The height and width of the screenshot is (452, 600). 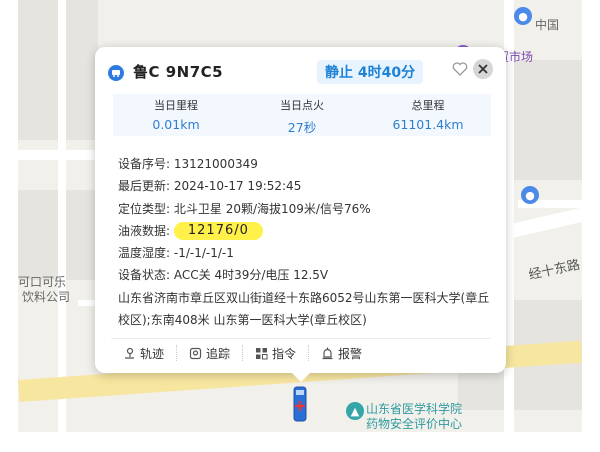 I want to click on vehicle-icon, so click(x=116, y=73).